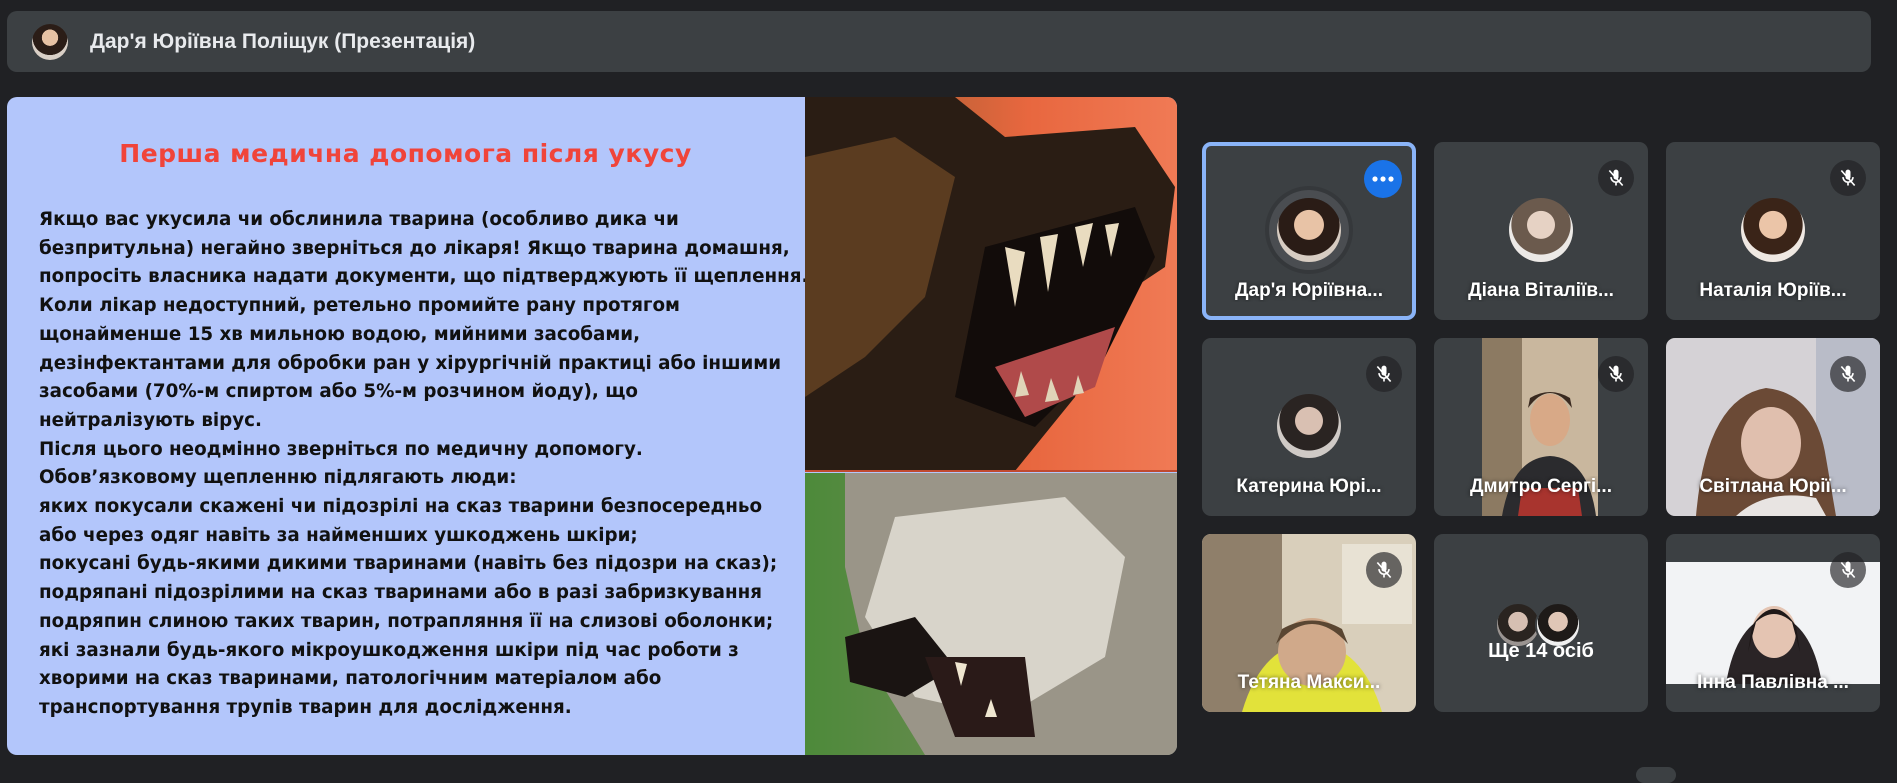  Describe the element at coordinates (278, 478) in the screenshot. I see `slide-line: Обов’язковому щепленню підлягають люди:` at that location.